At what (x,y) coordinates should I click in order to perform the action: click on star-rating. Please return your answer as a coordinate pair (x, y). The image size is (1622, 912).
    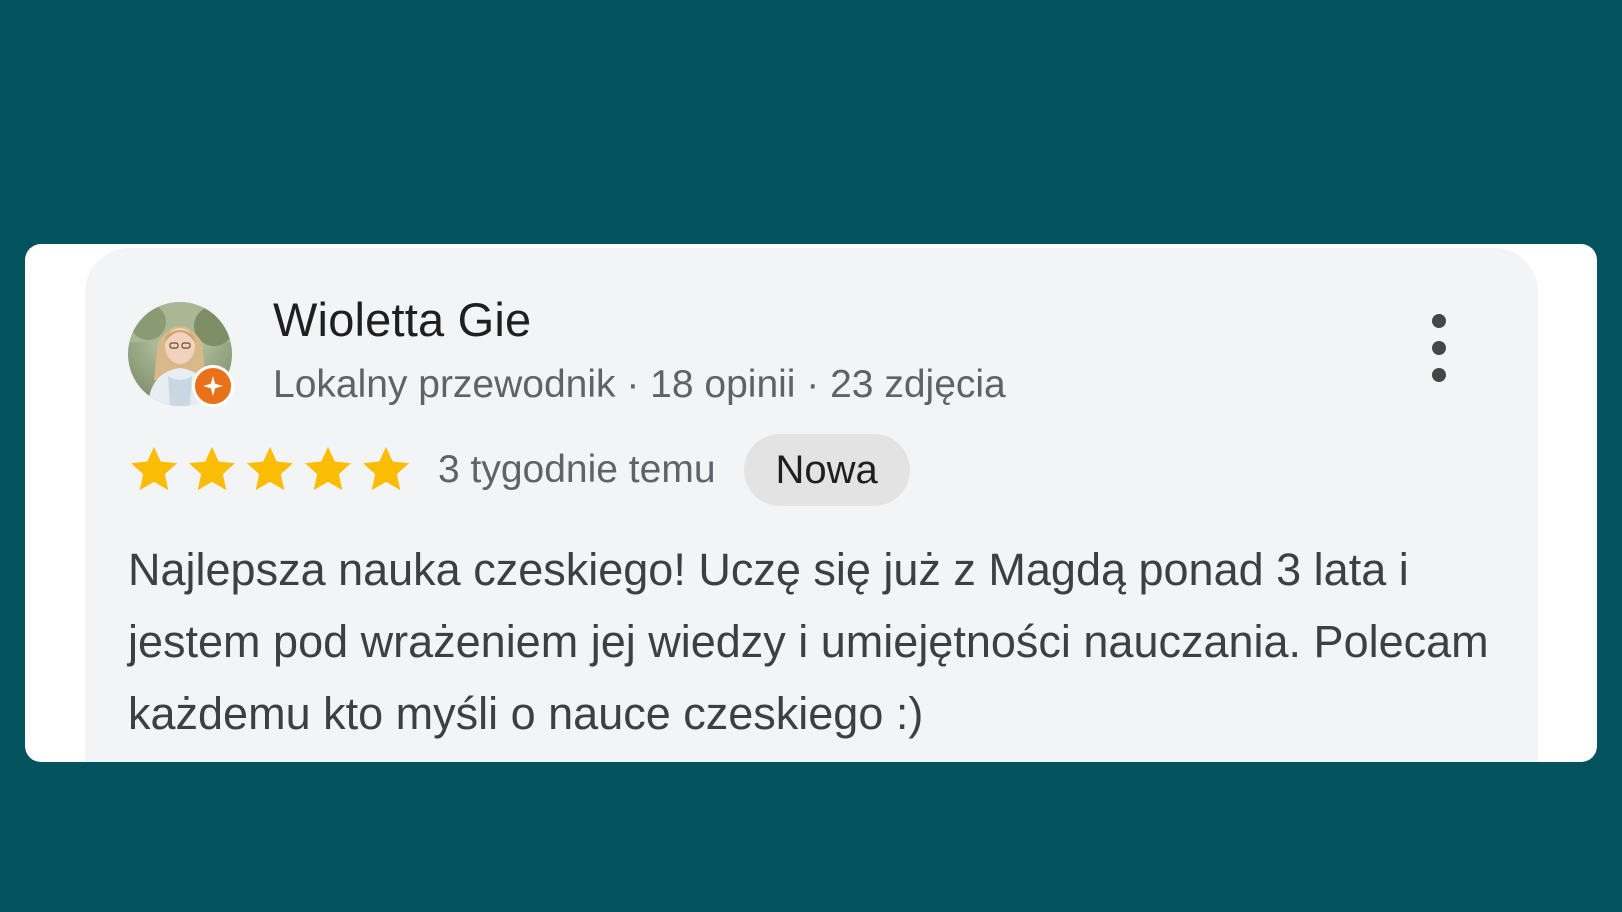
    Looking at the image, I should click on (270, 470).